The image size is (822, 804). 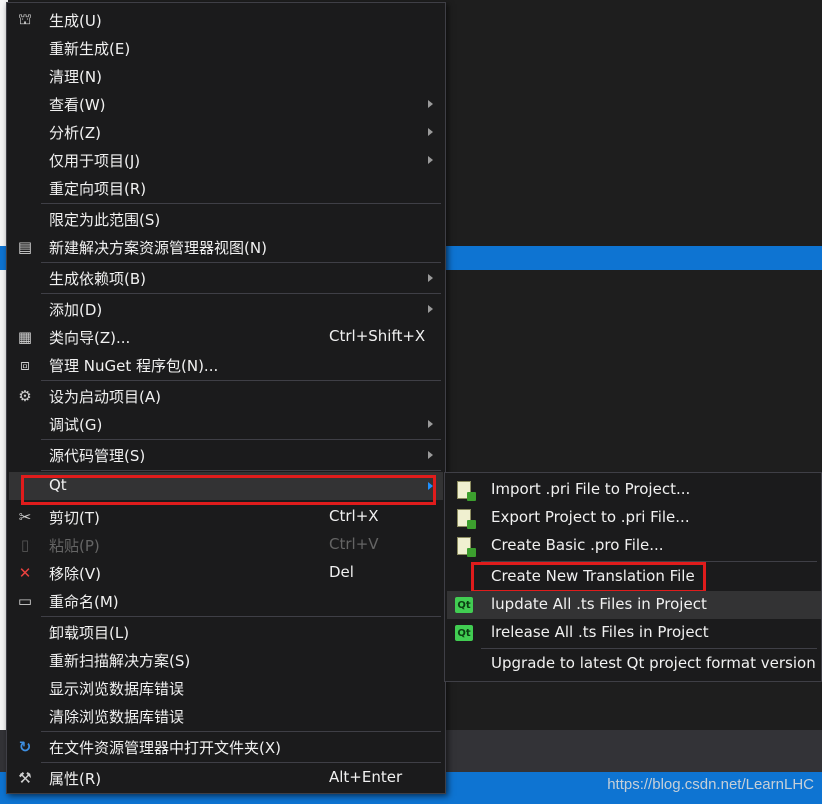 What do you see at coordinates (165, 748) in the screenshot?
I see `menu-item-label: 在文件资源管理器中打开文件夹(X)` at bounding box center [165, 748].